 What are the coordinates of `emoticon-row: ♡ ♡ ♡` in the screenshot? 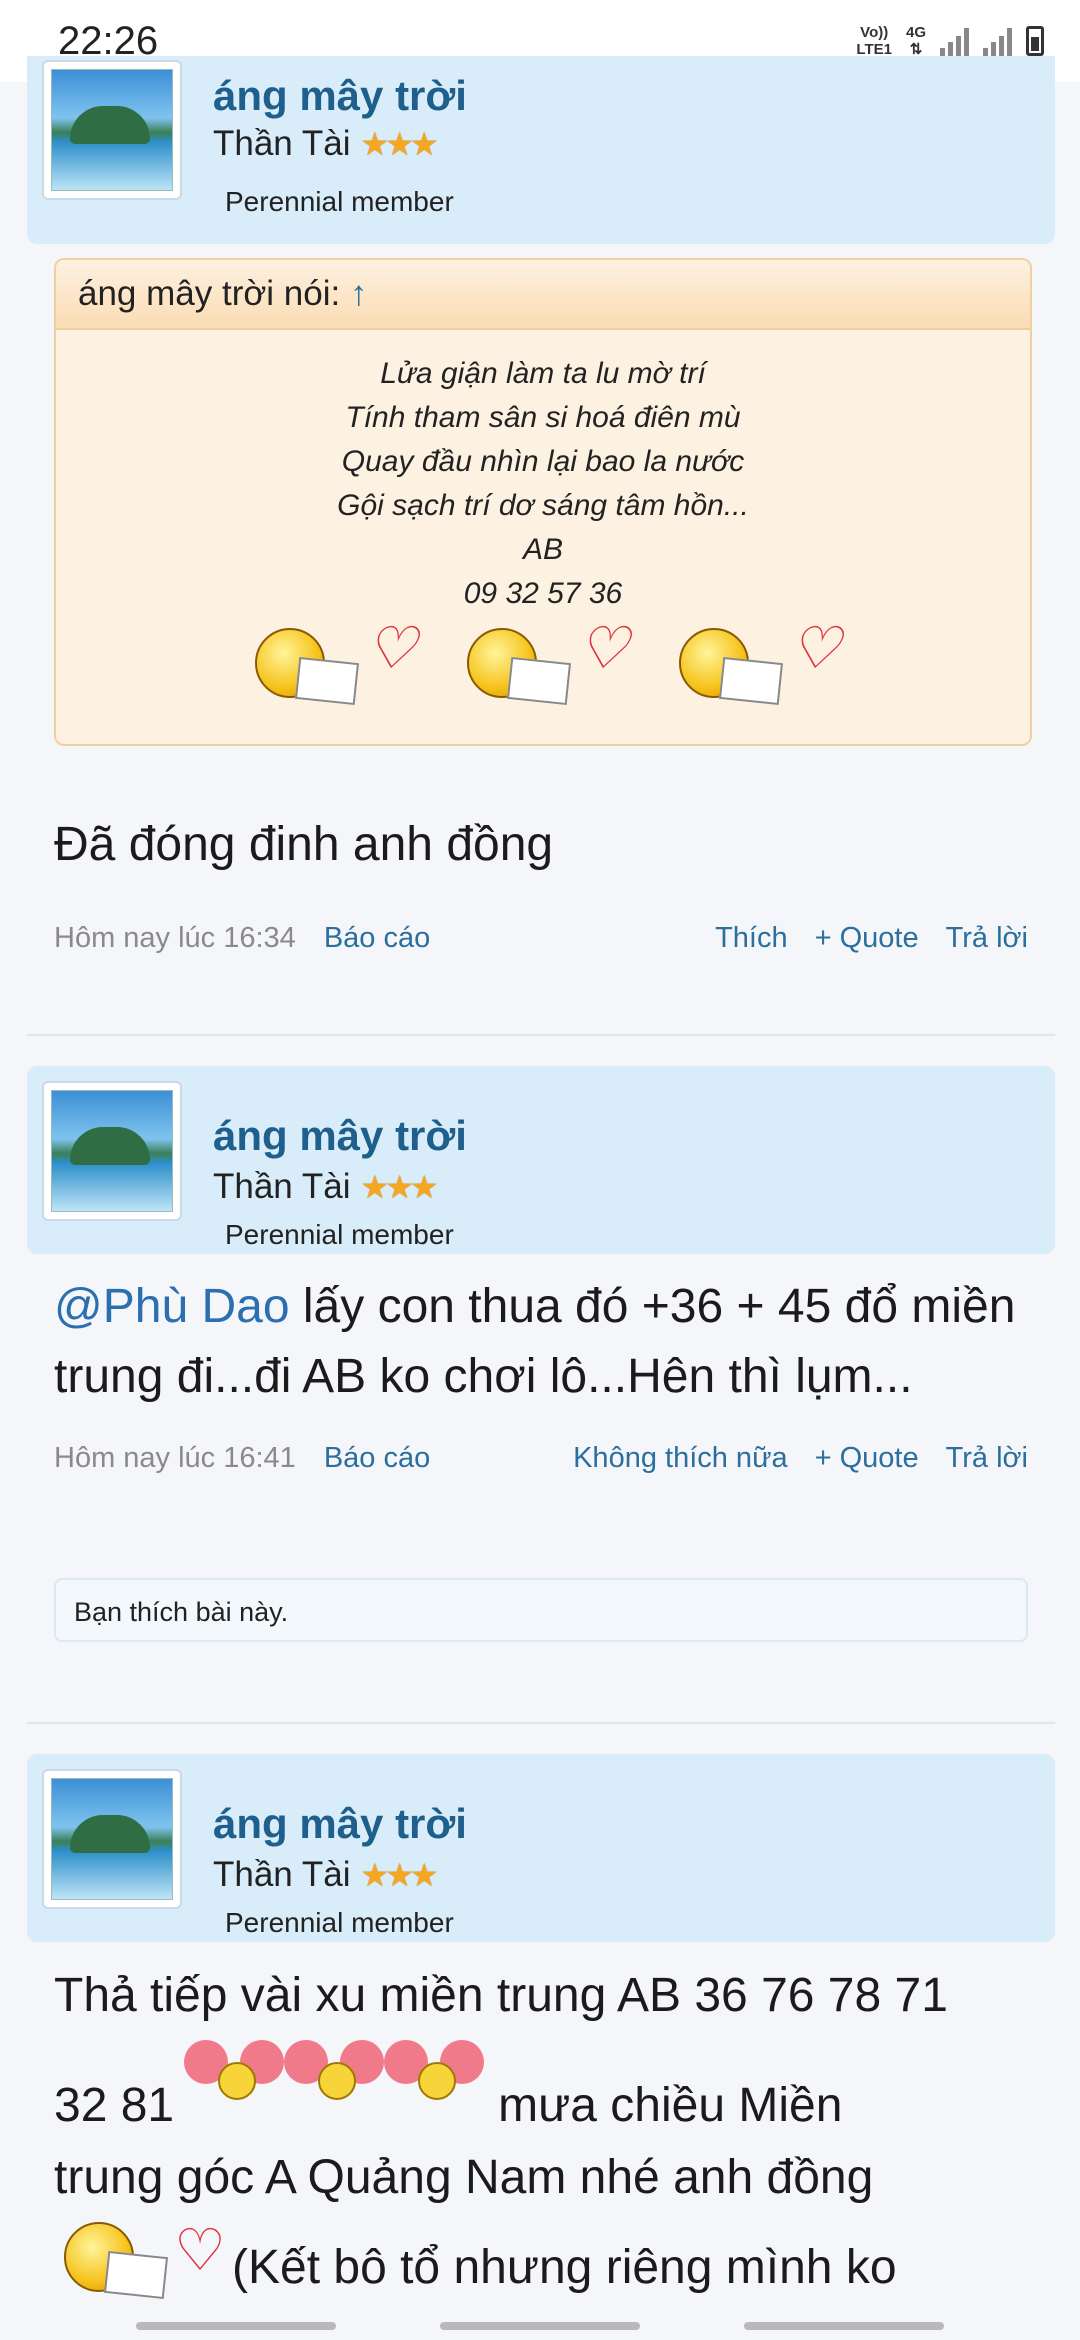 It's located at (543, 665).